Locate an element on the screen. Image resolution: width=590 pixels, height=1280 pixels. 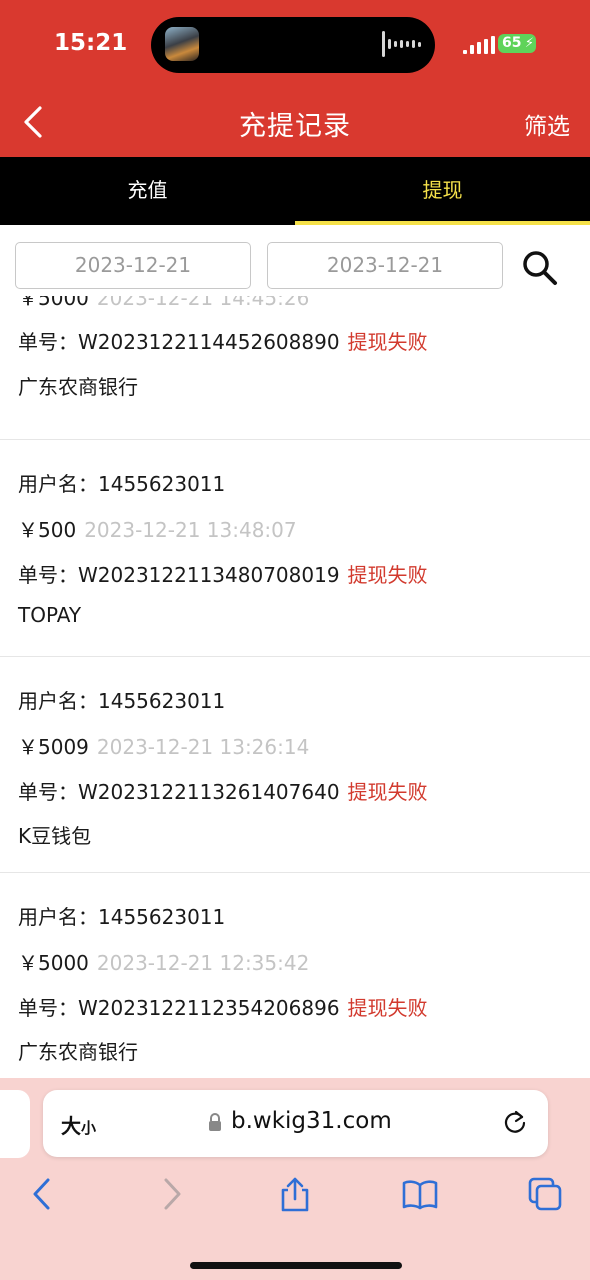
order-number: W2023122113261407640 is located at coordinates (209, 792).